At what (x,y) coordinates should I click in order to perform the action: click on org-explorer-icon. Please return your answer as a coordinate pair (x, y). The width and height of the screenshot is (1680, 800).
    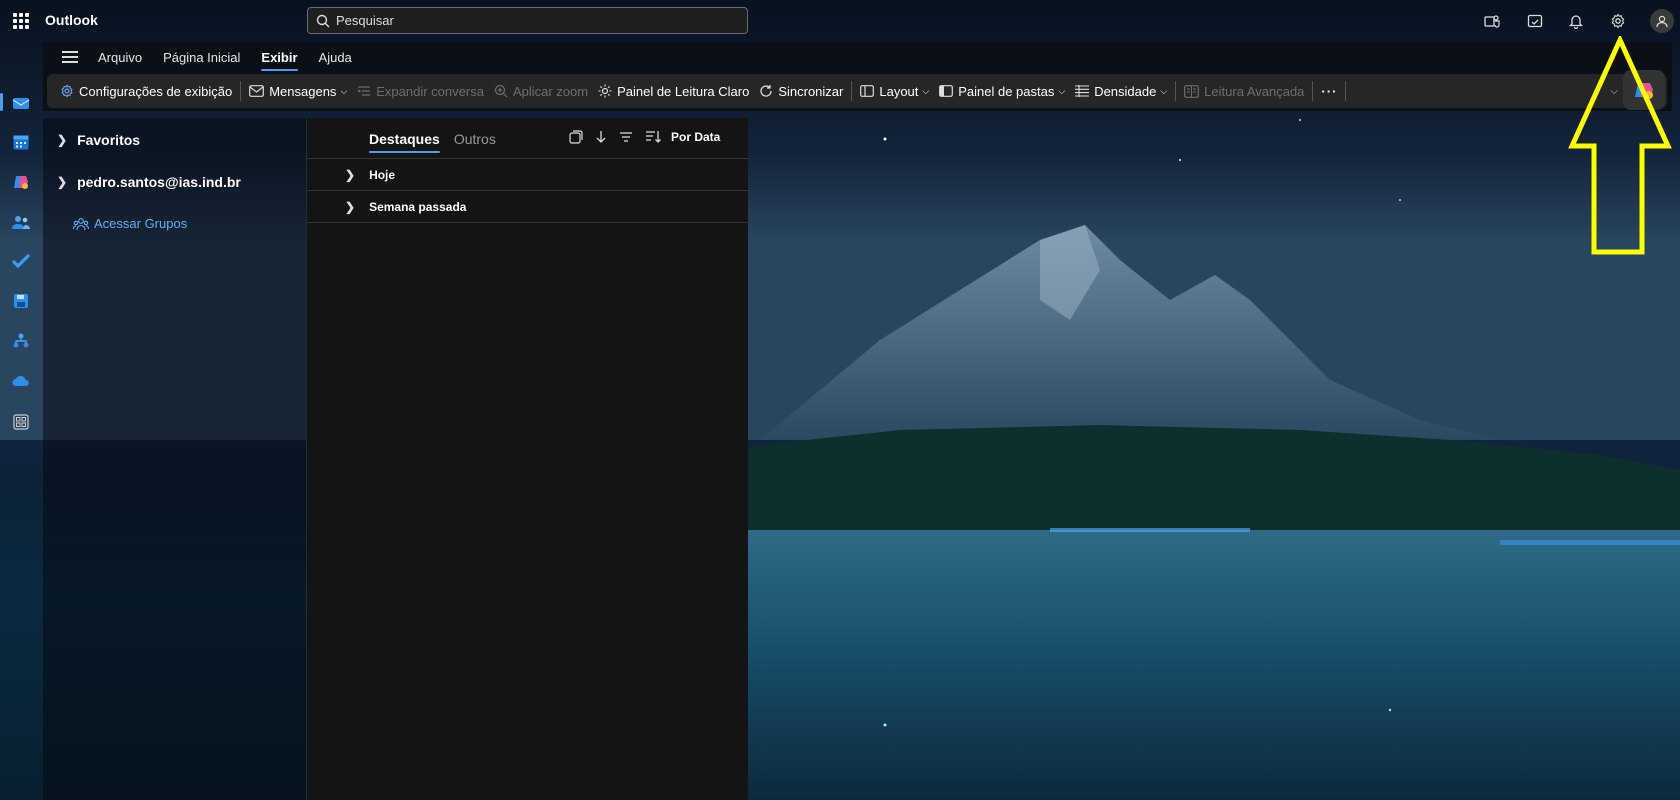
    Looking at the image, I should click on (21, 341).